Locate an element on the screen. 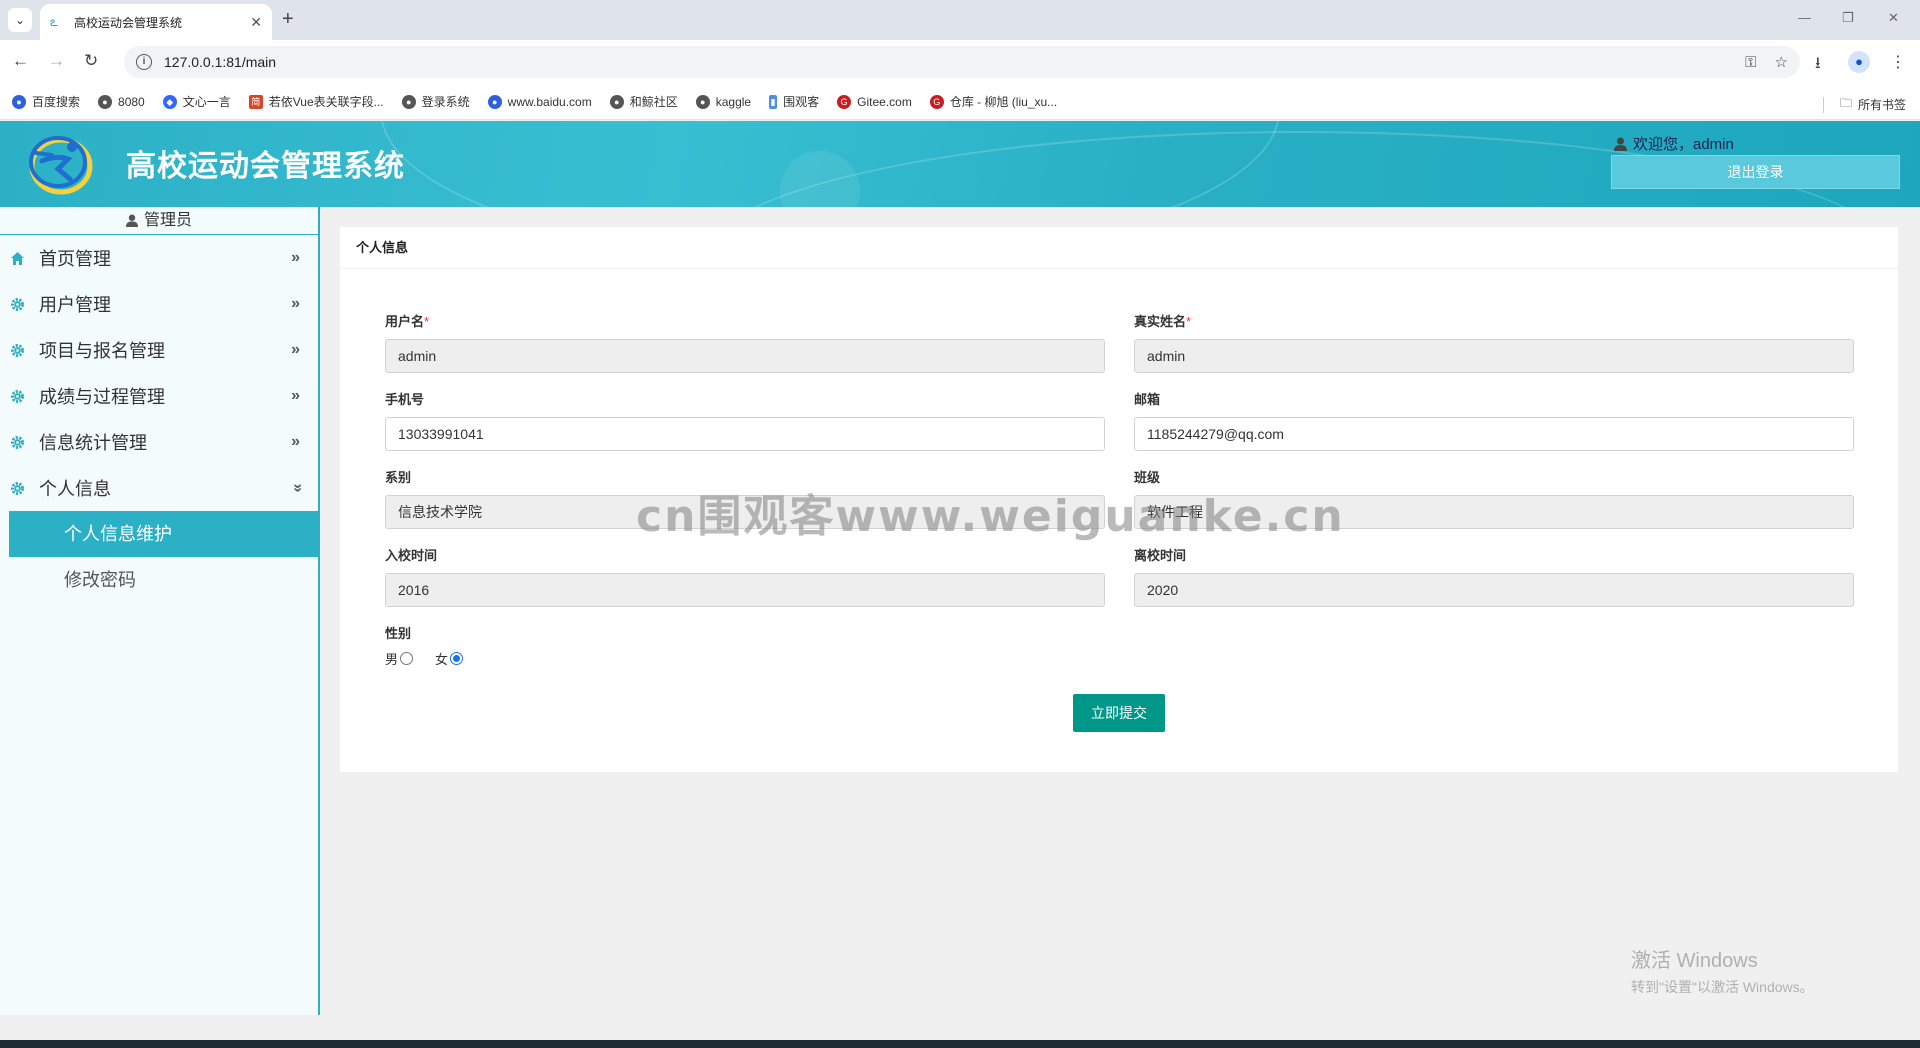  bookmark-item: G Gitee.com is located at coordinates (874, 101).